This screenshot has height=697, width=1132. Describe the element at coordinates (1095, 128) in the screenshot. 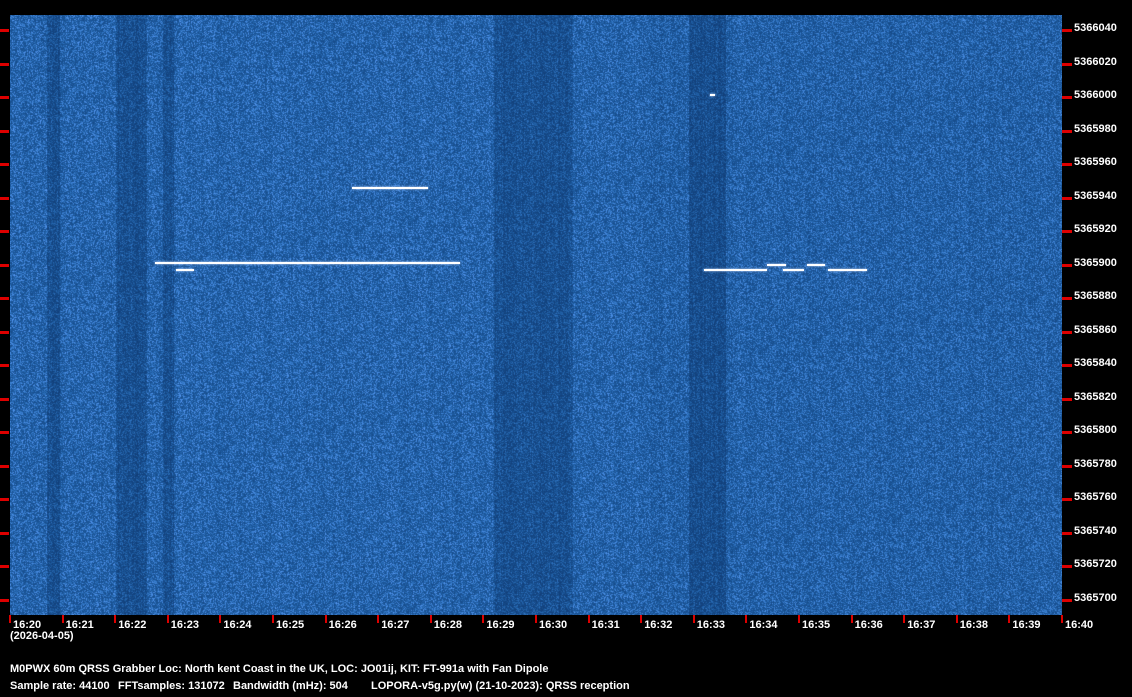

I see `y-tick-label: 5365980` at that location.